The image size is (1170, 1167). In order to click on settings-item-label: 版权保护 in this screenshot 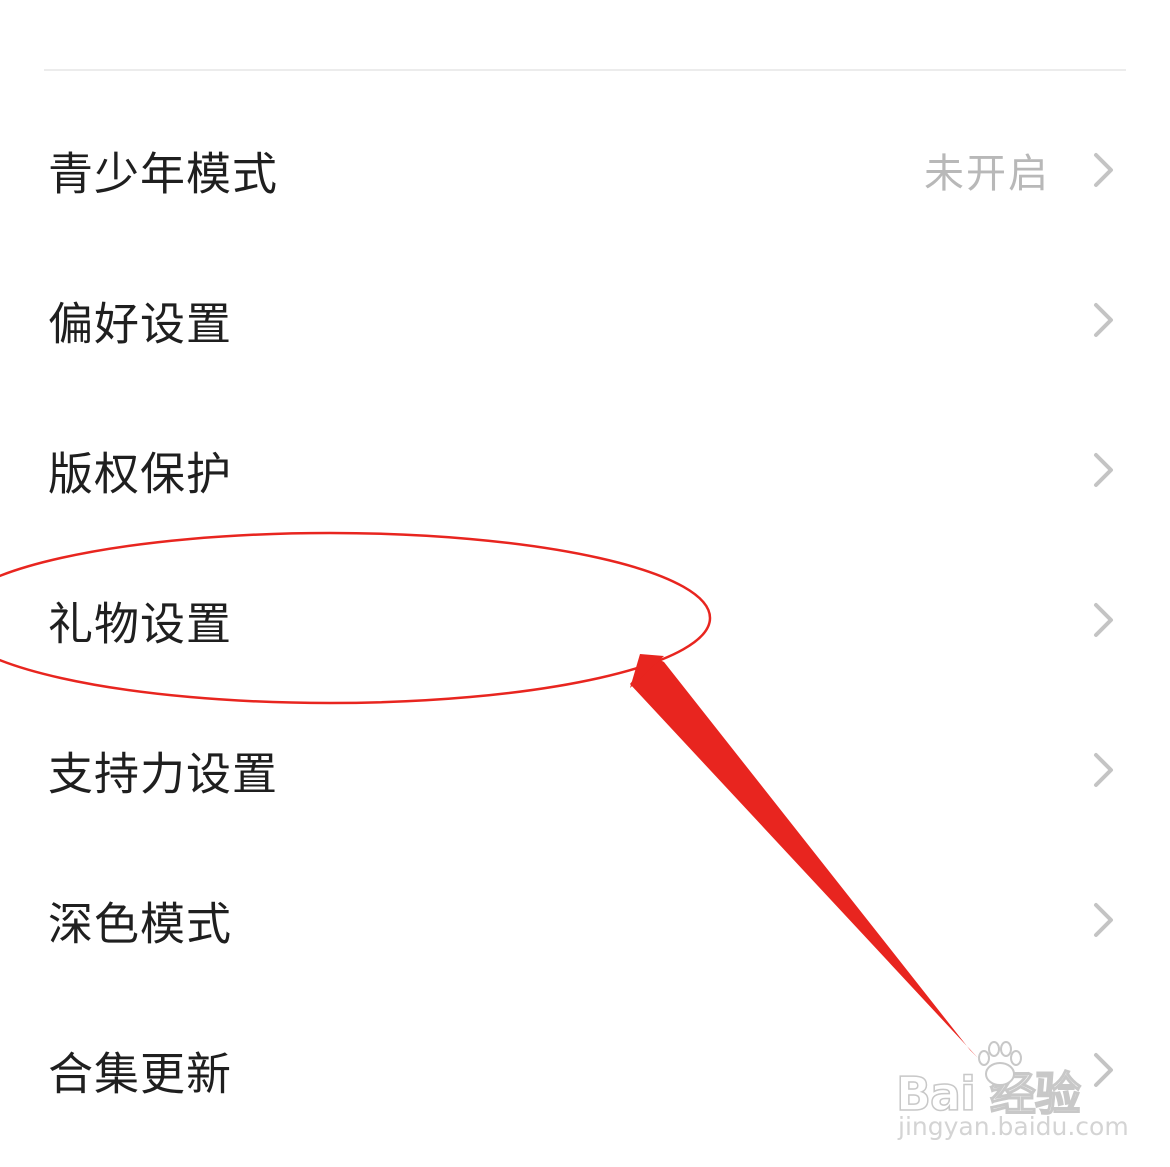, I will do `click(140, 474)`.